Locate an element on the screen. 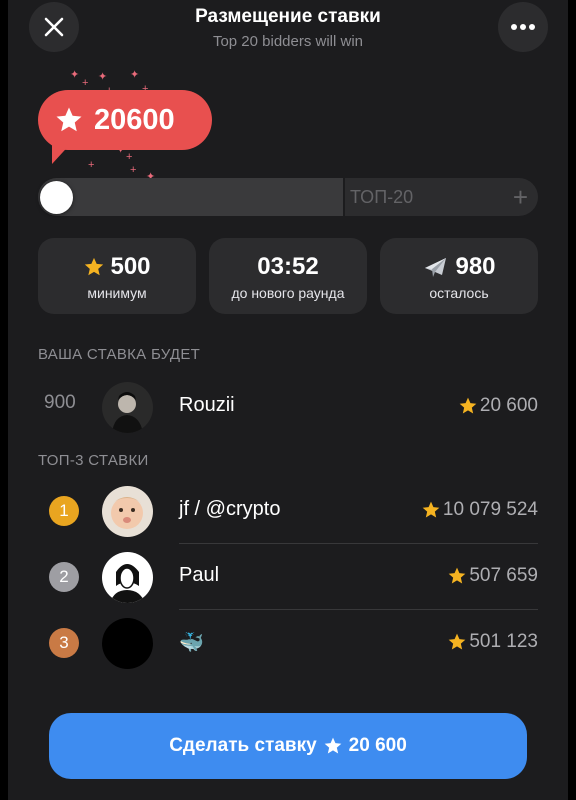  stat-timer: 03:52 до нового раунда is located at coordinates (288, 276).